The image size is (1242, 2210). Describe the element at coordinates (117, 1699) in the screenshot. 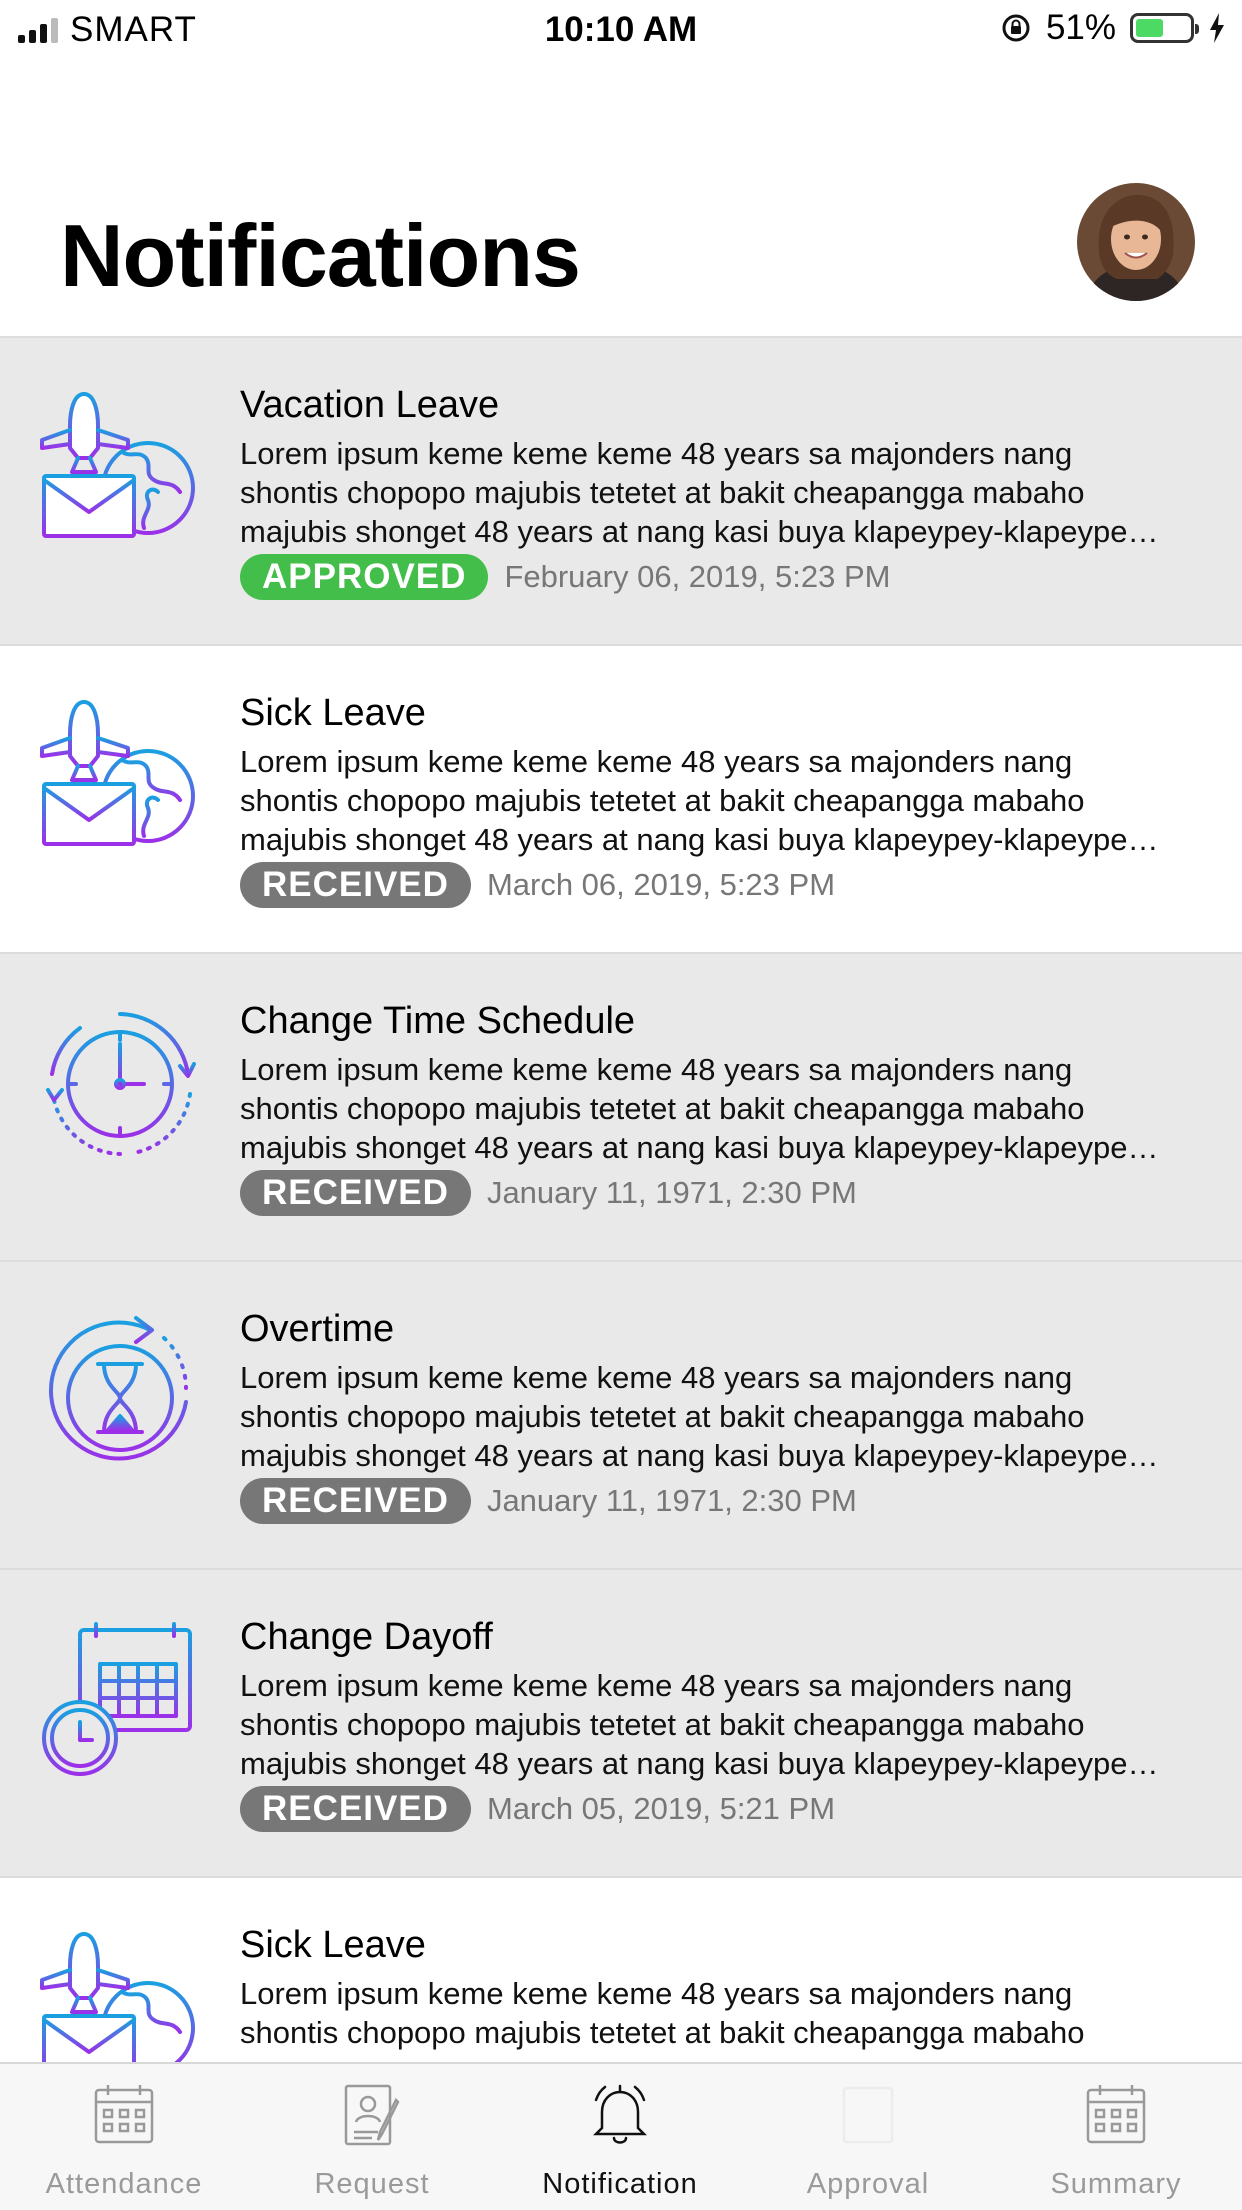

I see `calendar-clock-icon` at that location.